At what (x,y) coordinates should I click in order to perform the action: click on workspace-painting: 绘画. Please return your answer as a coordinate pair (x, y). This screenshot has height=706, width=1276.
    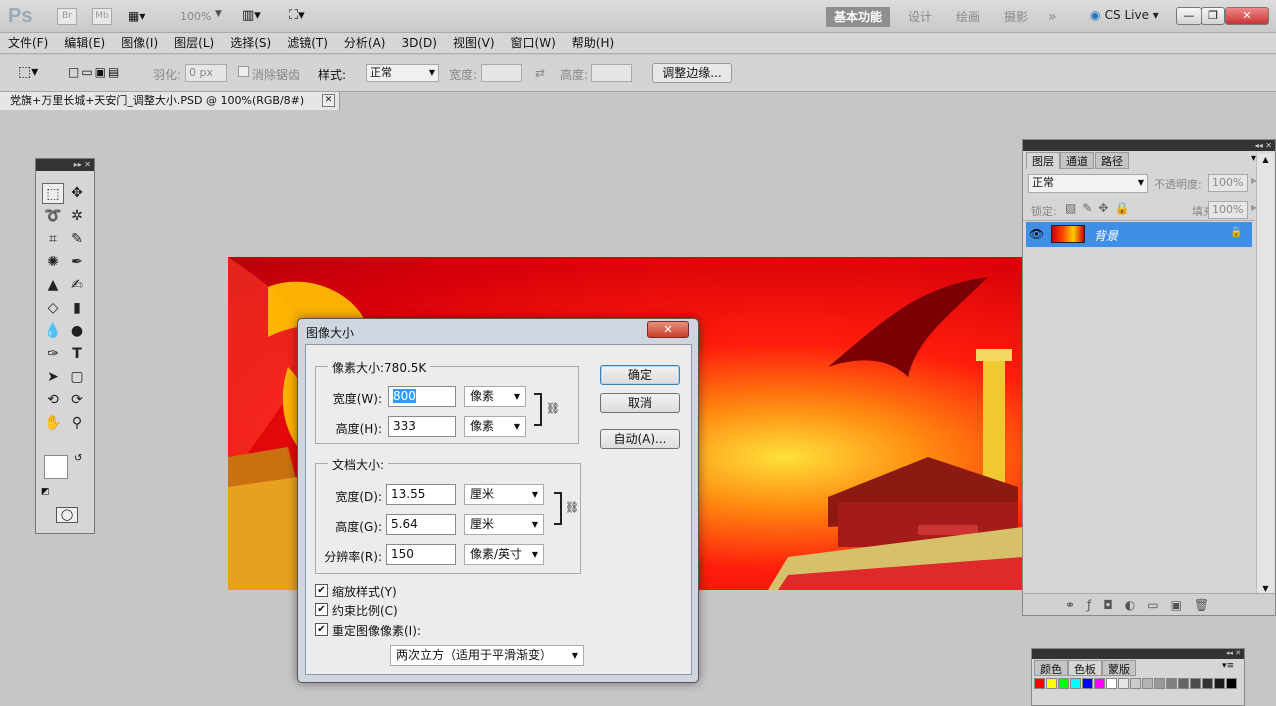
    Looking at the image, I should click on (968, 17).